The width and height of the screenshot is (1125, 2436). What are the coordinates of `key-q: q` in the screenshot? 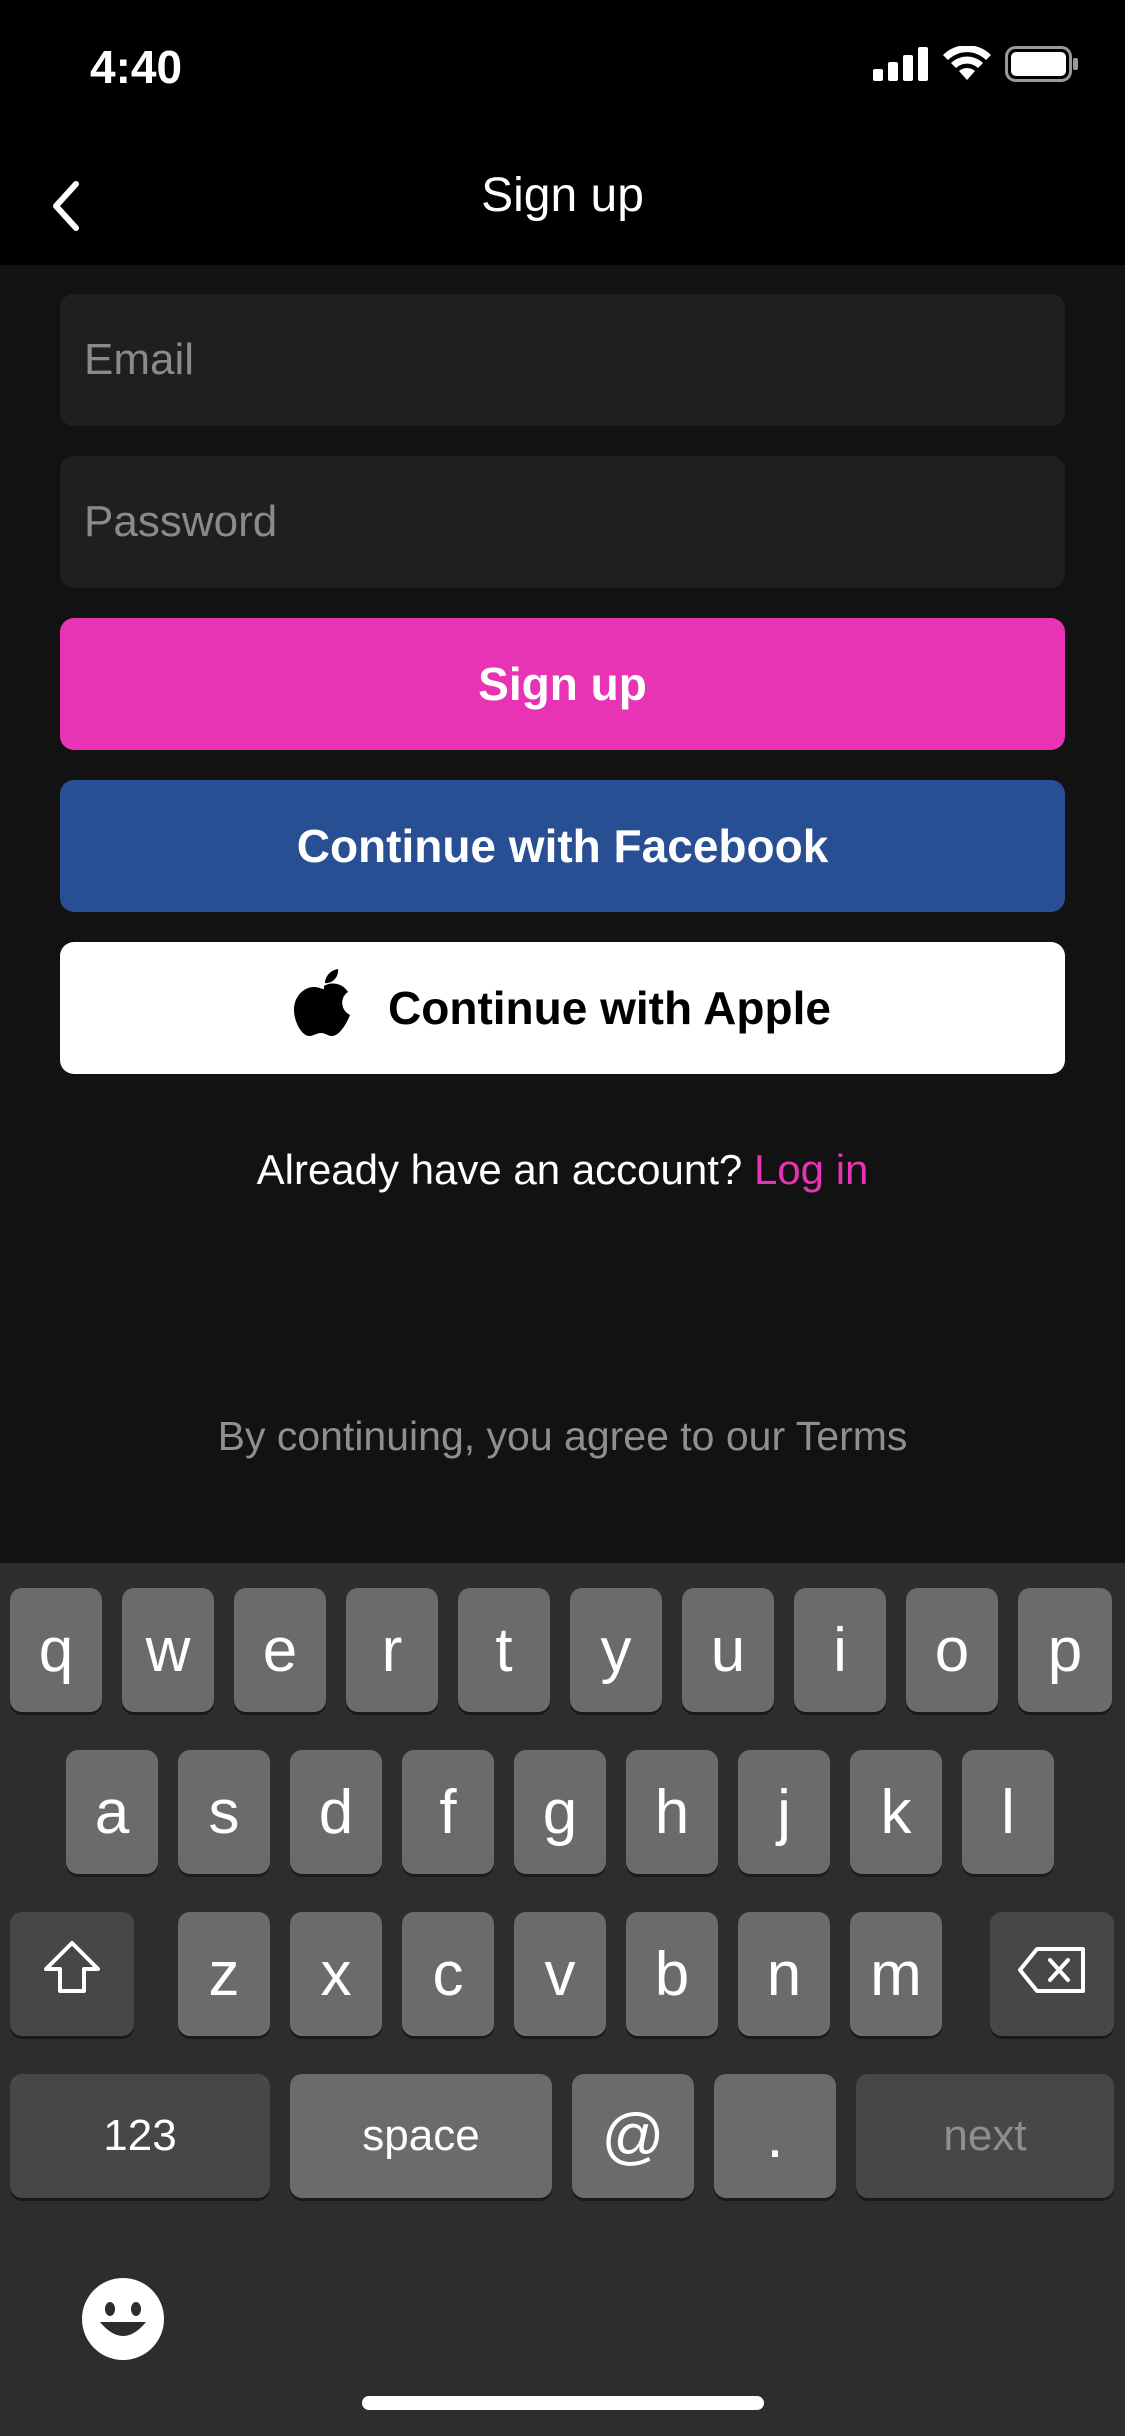 It's located at (56, 1650).